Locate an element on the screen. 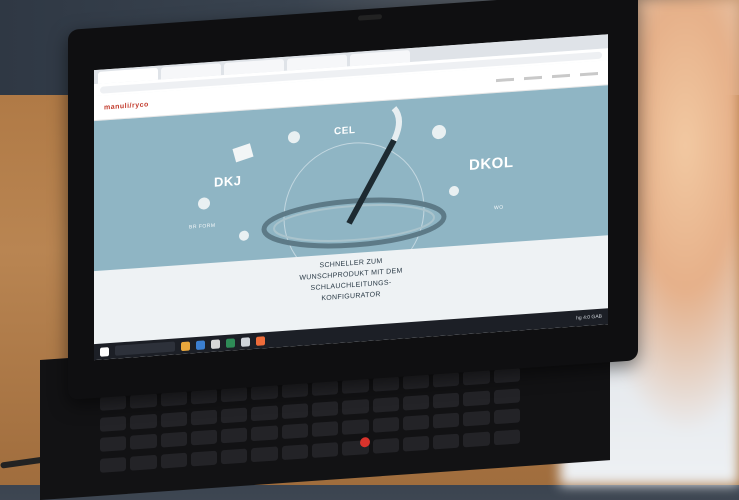 The width and height of the screenshot is (739, 500). hero-label-cel: CEL is located at coordinates (345, 131).